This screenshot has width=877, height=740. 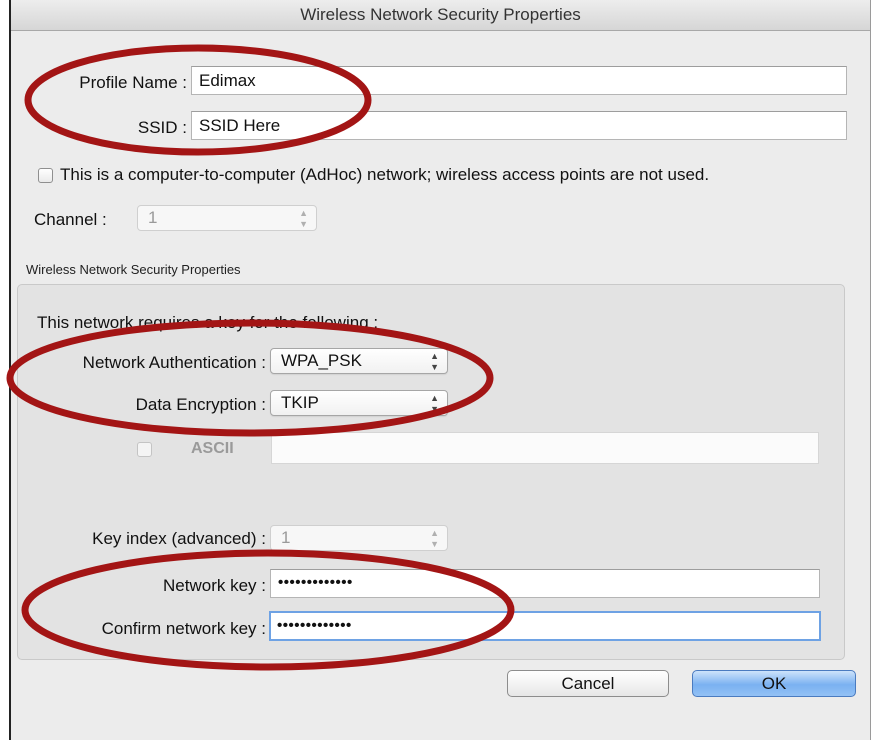 What do you see at coordinates (588, 683) in the screenshot?
I see `cancel-button: Cancel` at bounding box center [588, 683].